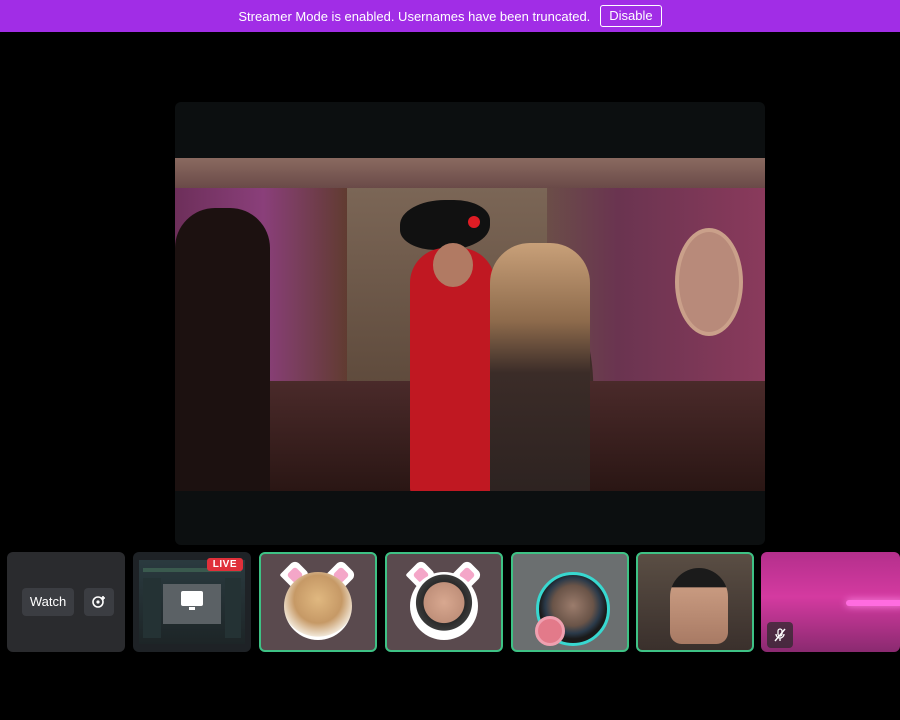 This screenshot has height=720, width=900. I want to click on watch-stream-button: Watch, so click(48, 602).